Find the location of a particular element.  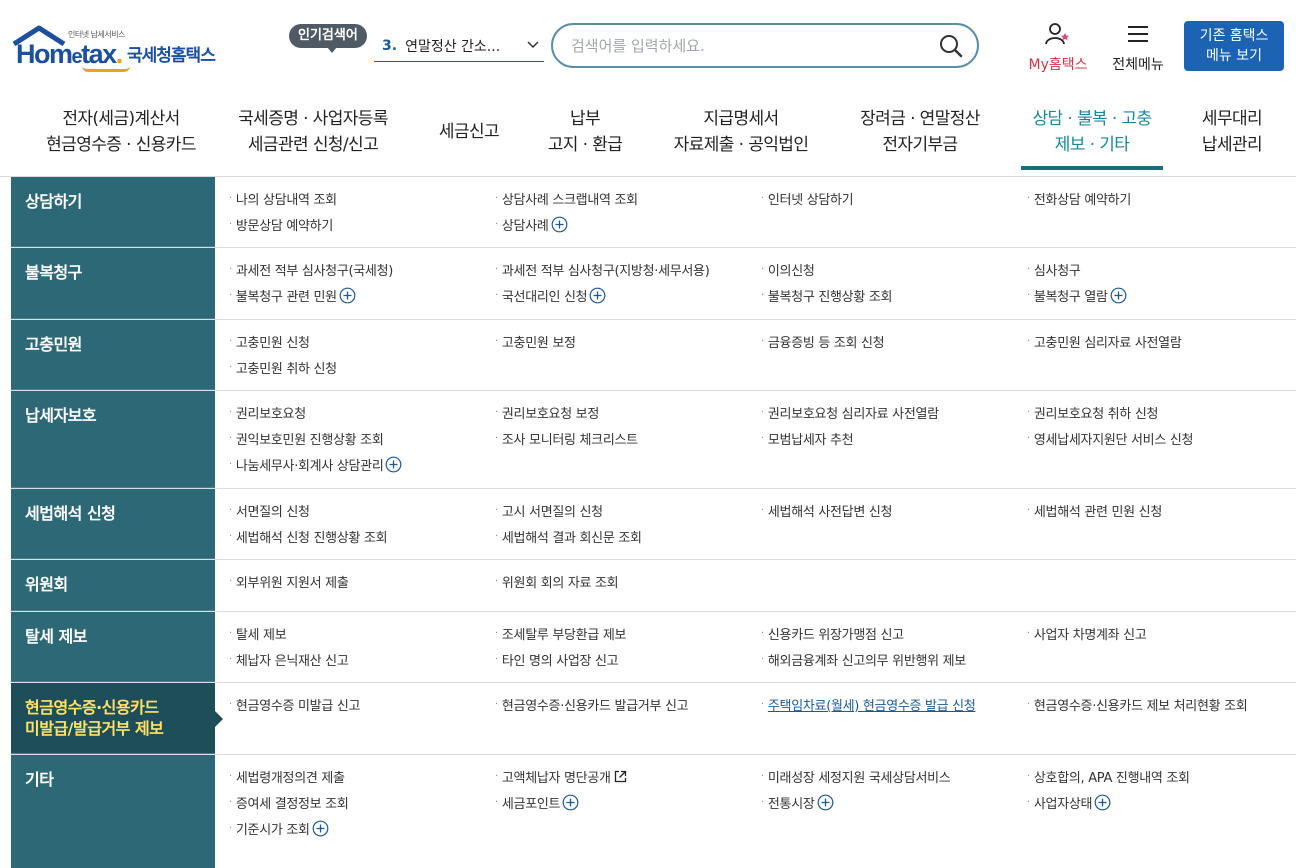

submenu-link: · 현금영수증·신용카드 제보 처리현황 조회 is located at coordinates (1160, 704).